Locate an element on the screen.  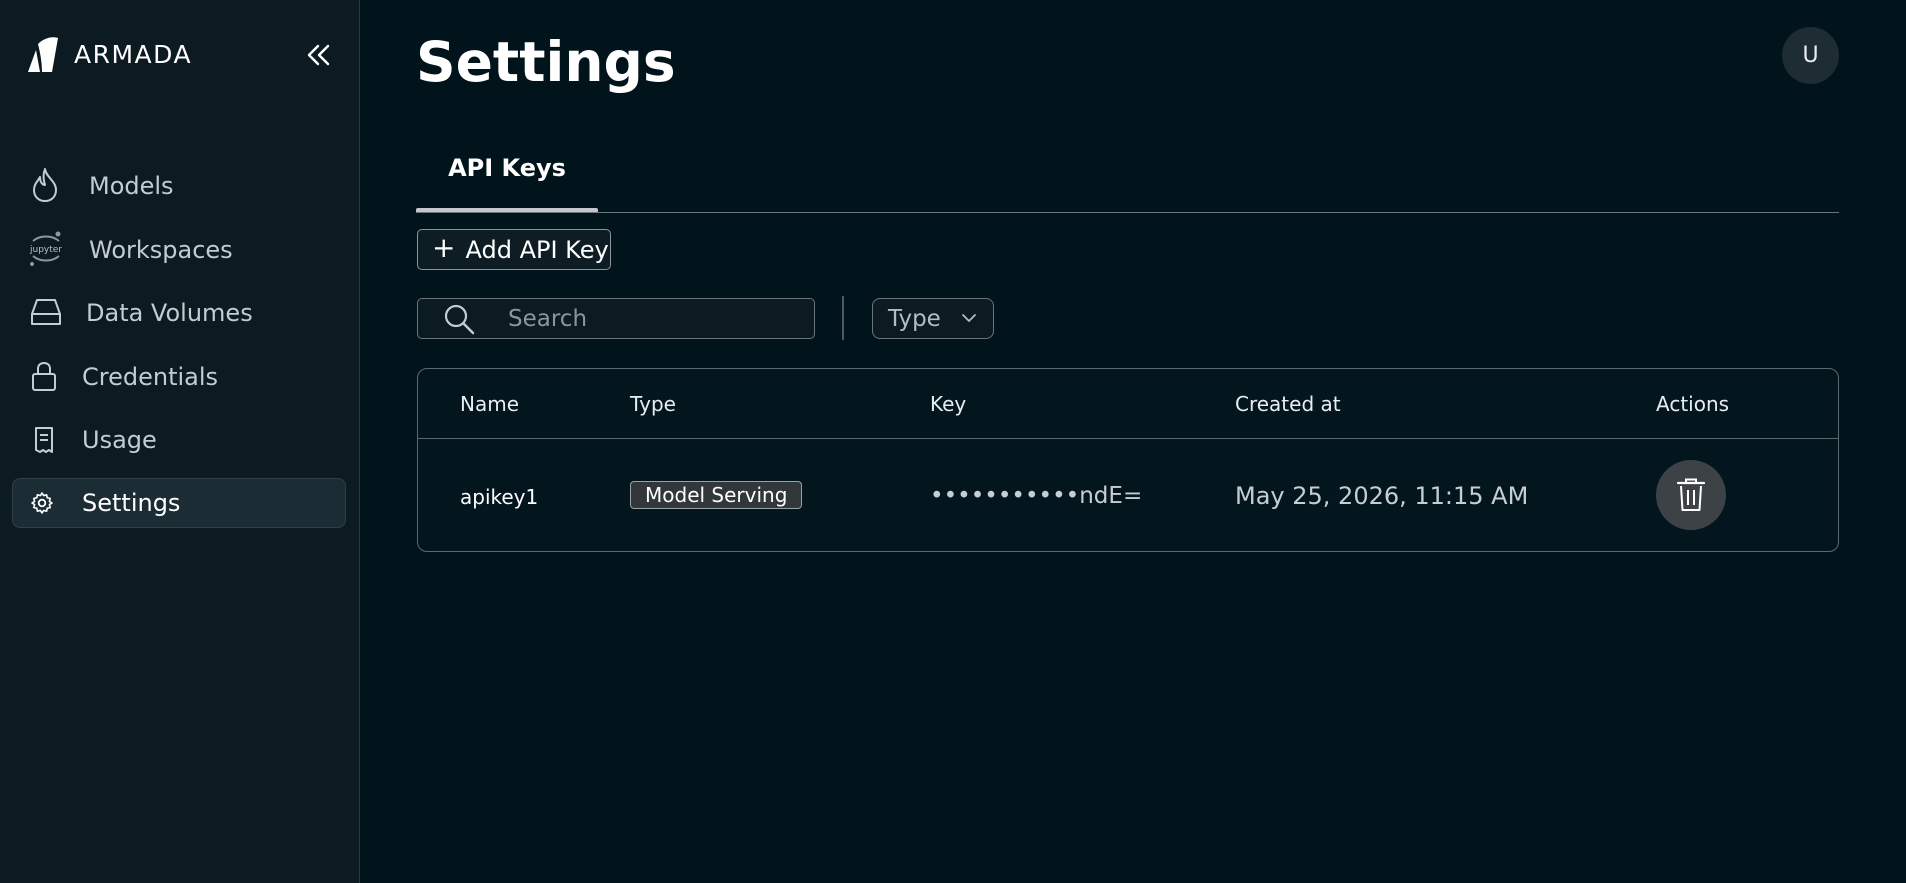
page-title: Settings is located at coordinates (546, 62).